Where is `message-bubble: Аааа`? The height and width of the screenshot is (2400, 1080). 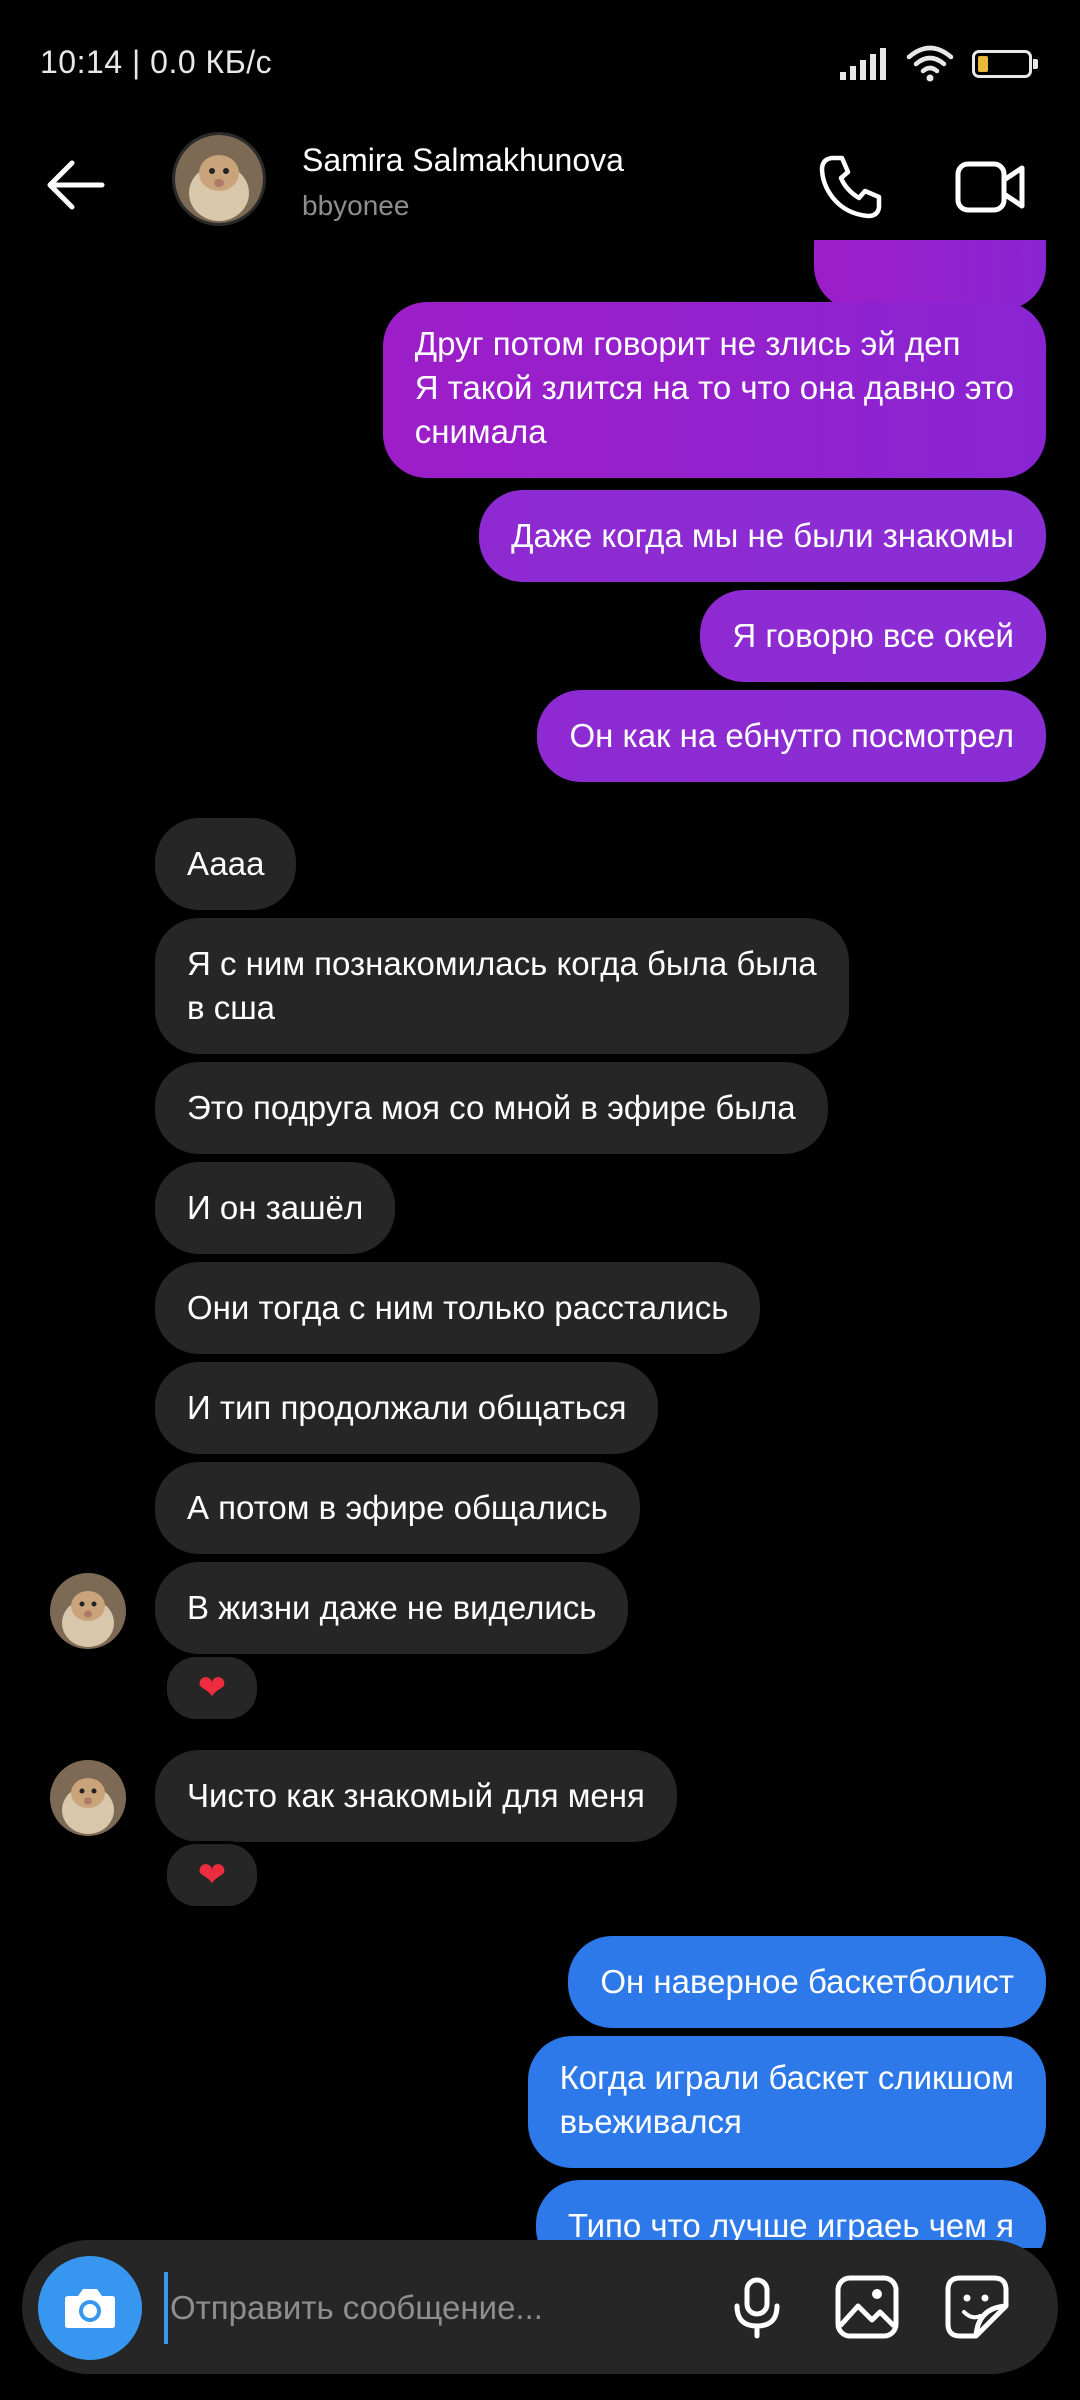 message-bubble: Аааа is located at coordinates (226, 864).